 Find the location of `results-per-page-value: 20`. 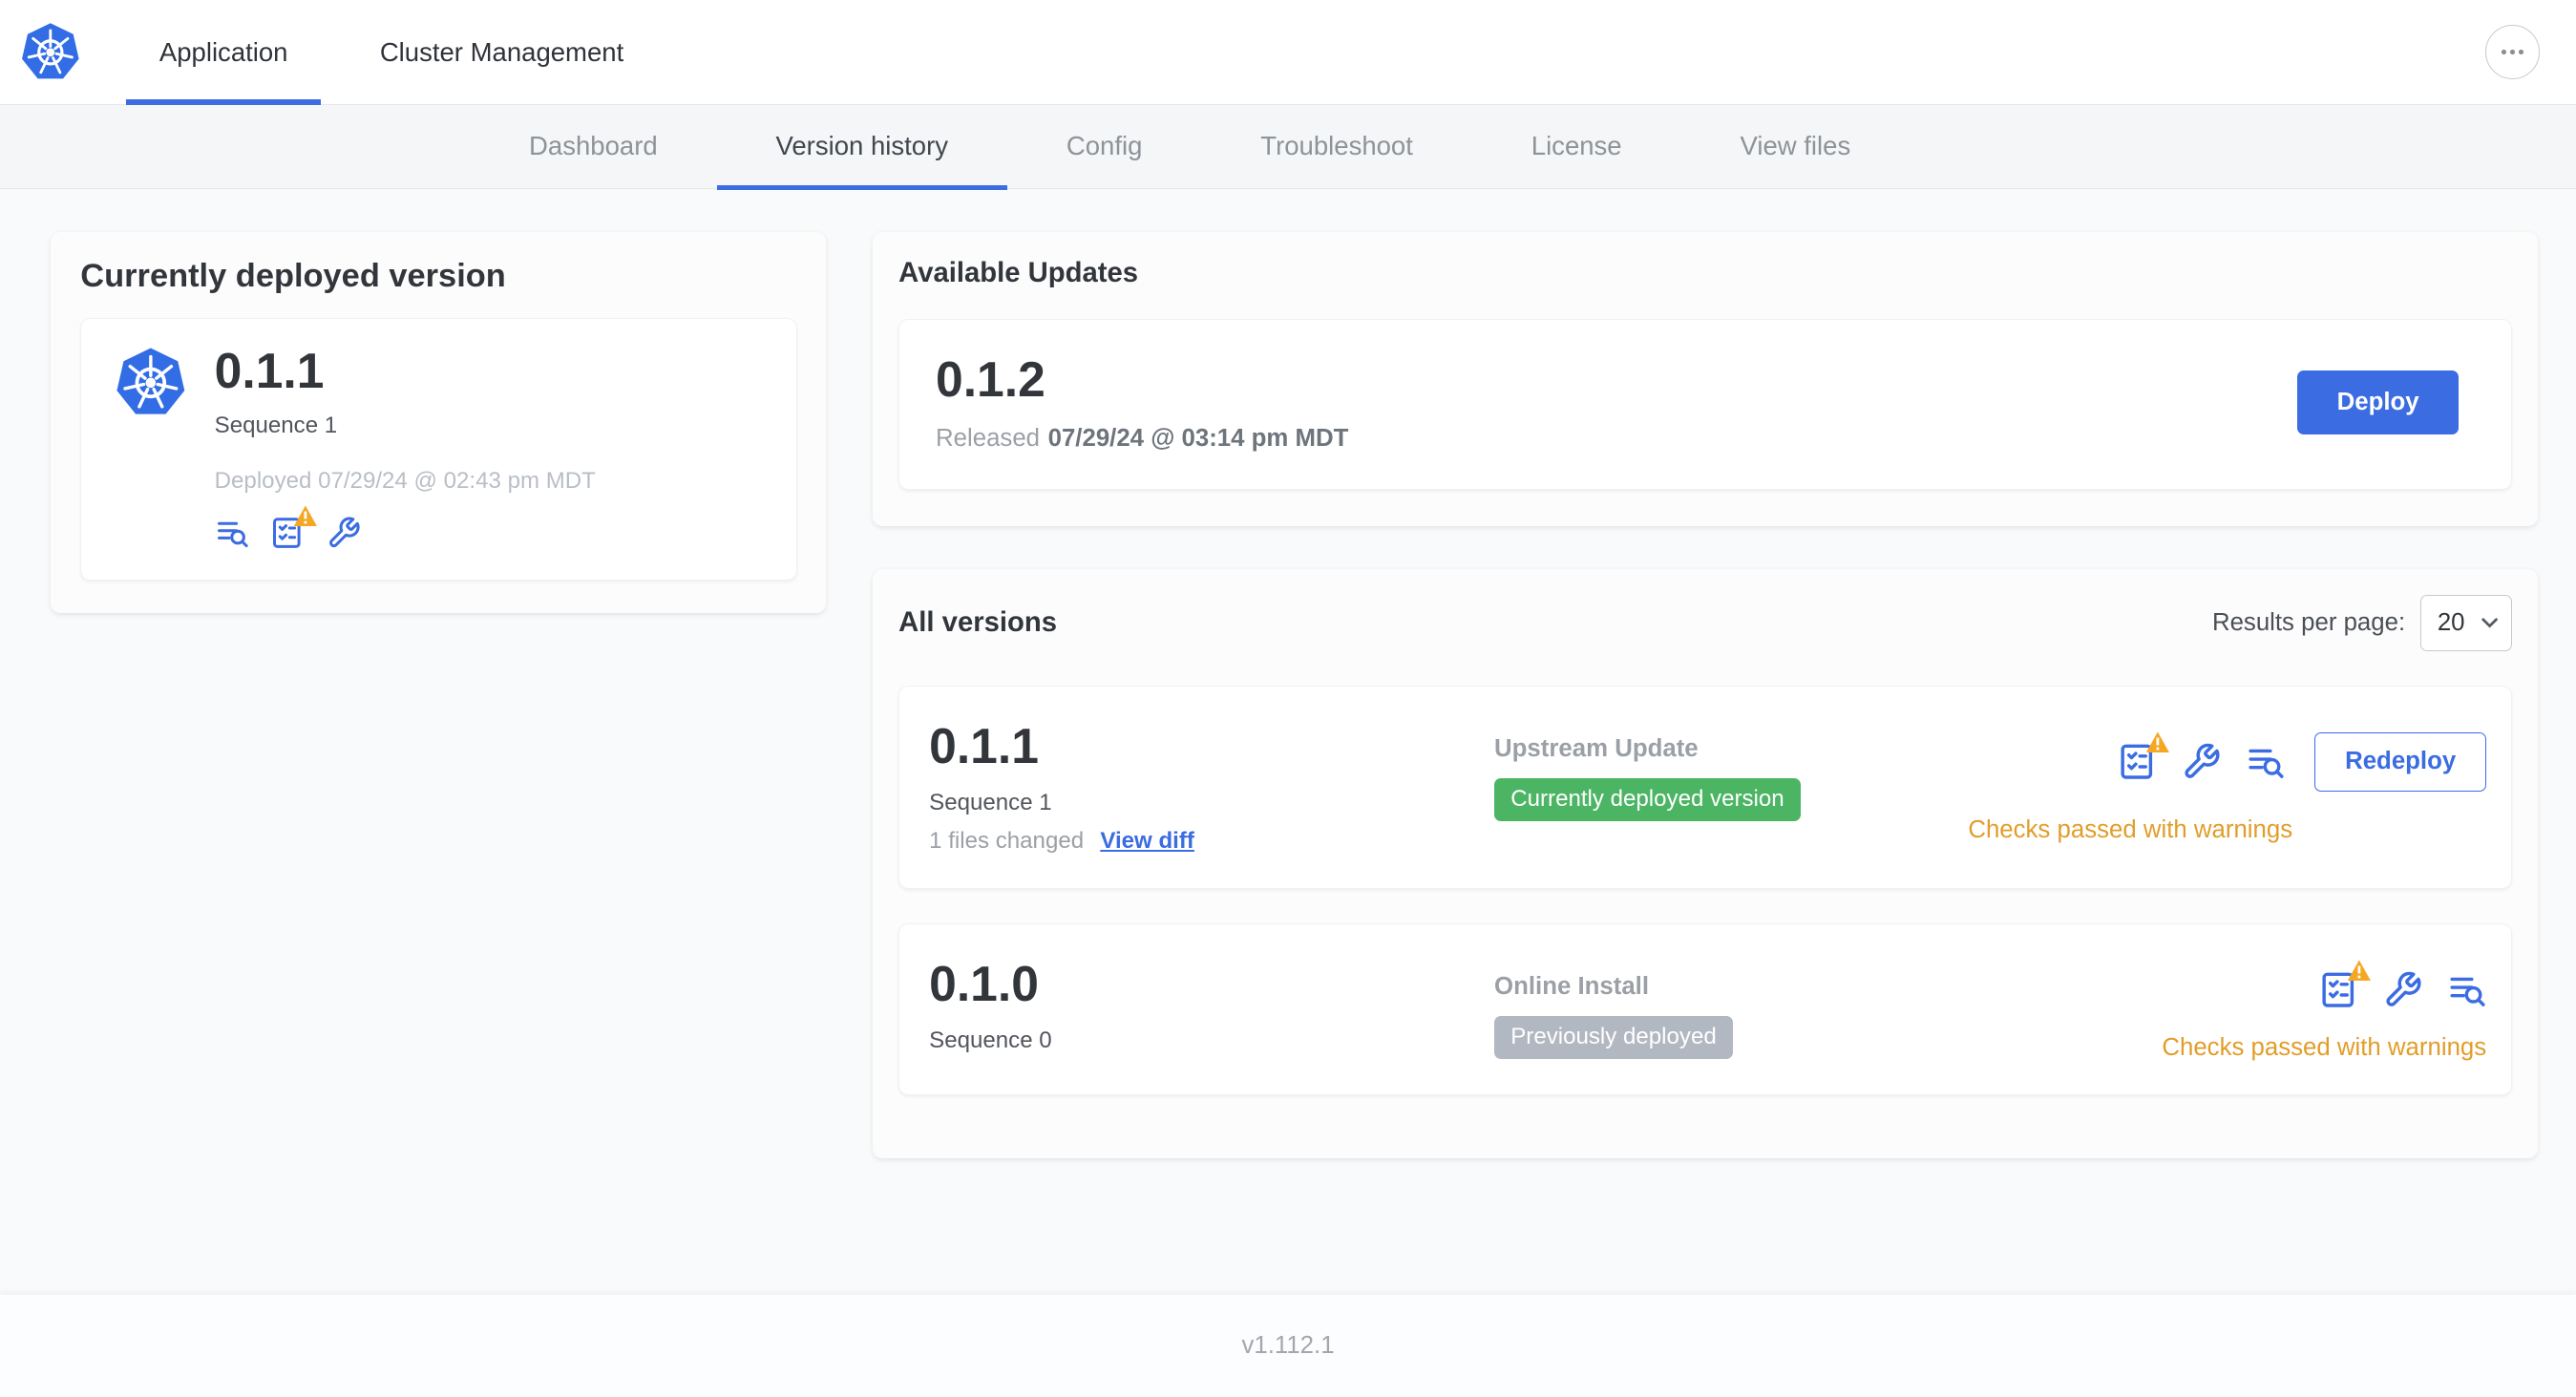

results-per-page-value: 20 is located at coordinates (2451, 622).